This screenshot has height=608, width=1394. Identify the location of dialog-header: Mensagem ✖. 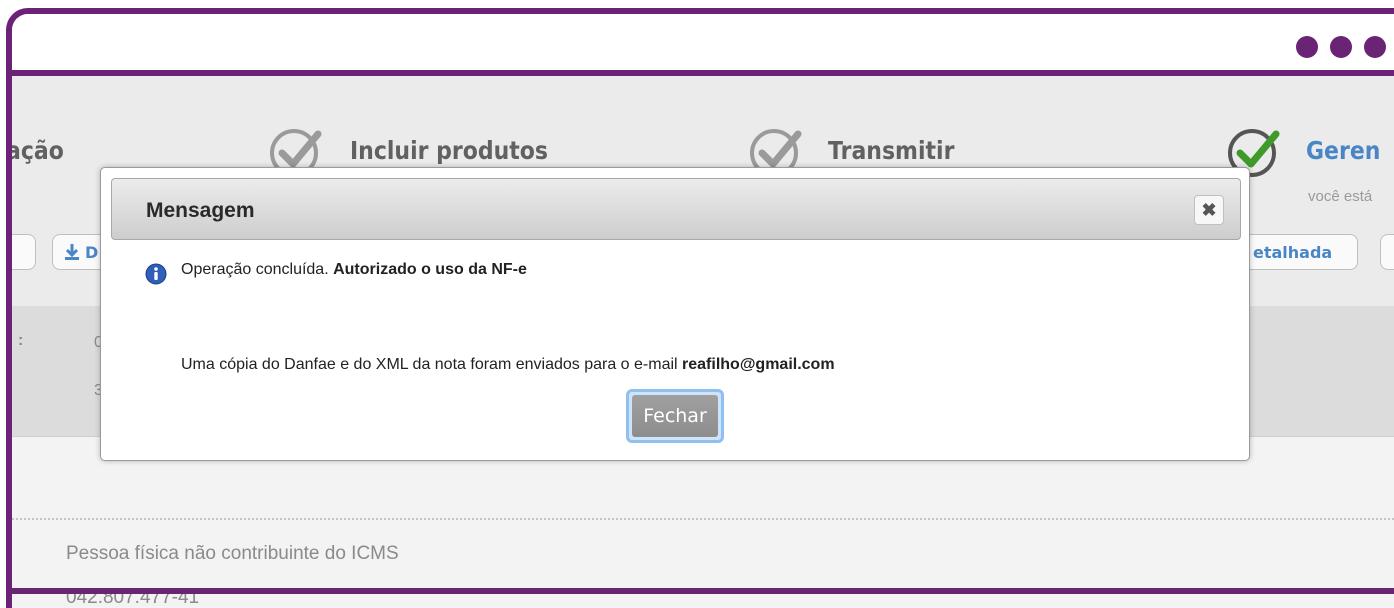
(676, 209).